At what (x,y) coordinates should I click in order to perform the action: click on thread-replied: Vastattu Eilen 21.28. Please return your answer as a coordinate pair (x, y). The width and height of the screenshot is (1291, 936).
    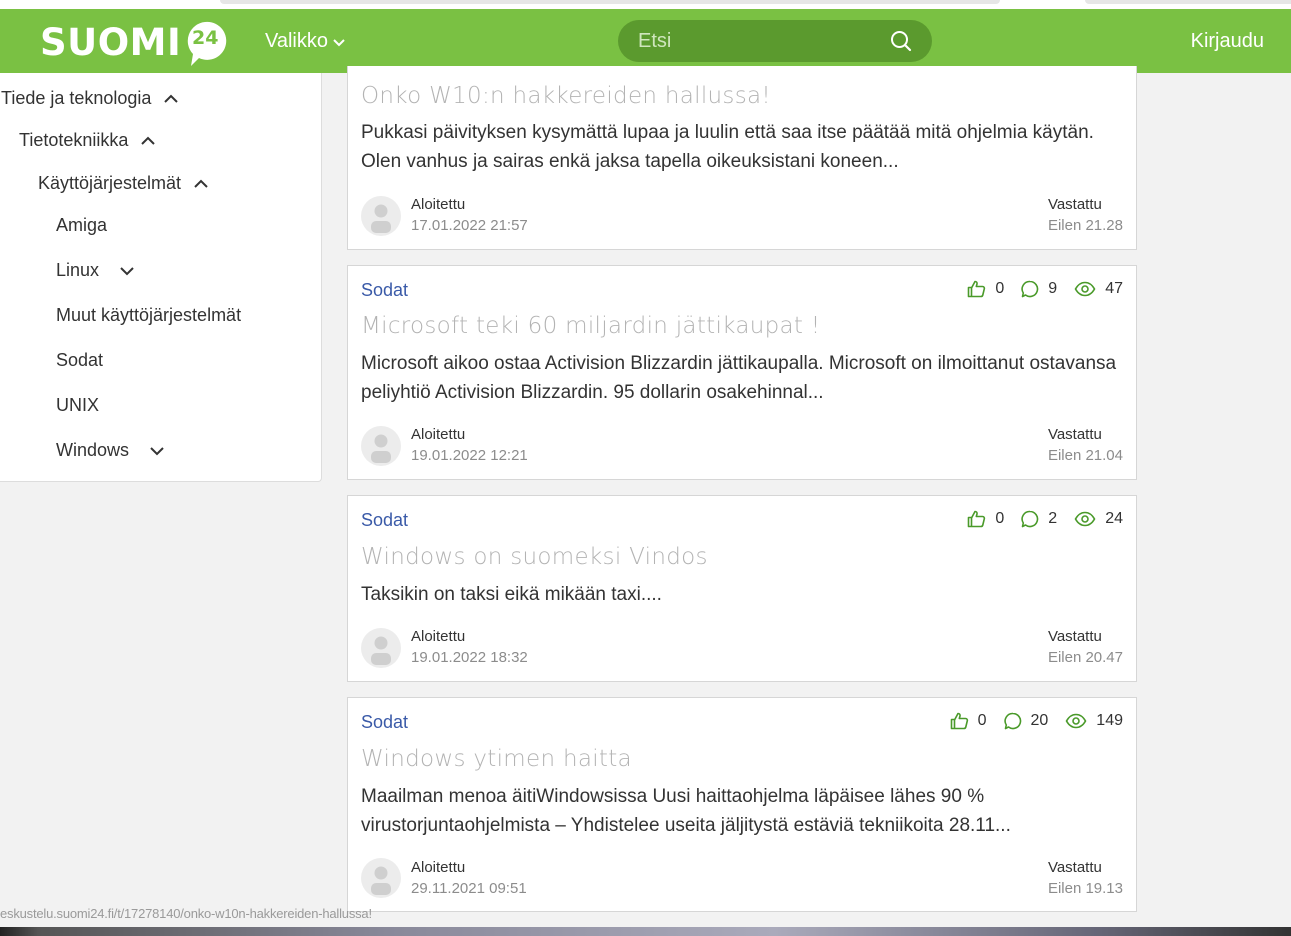
    Looking at the image, I should click on (1085, 215).